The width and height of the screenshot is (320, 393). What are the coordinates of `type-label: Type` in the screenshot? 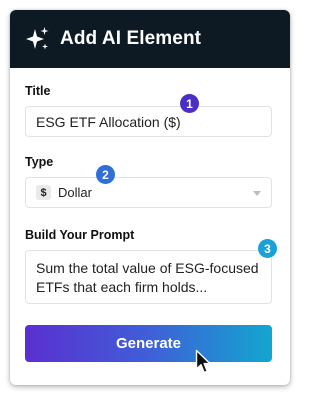 It's located at (39, 162).